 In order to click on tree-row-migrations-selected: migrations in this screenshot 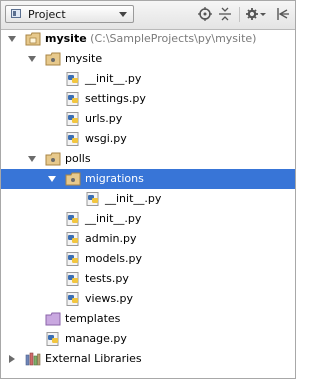, I will do `click(148, 179)`.